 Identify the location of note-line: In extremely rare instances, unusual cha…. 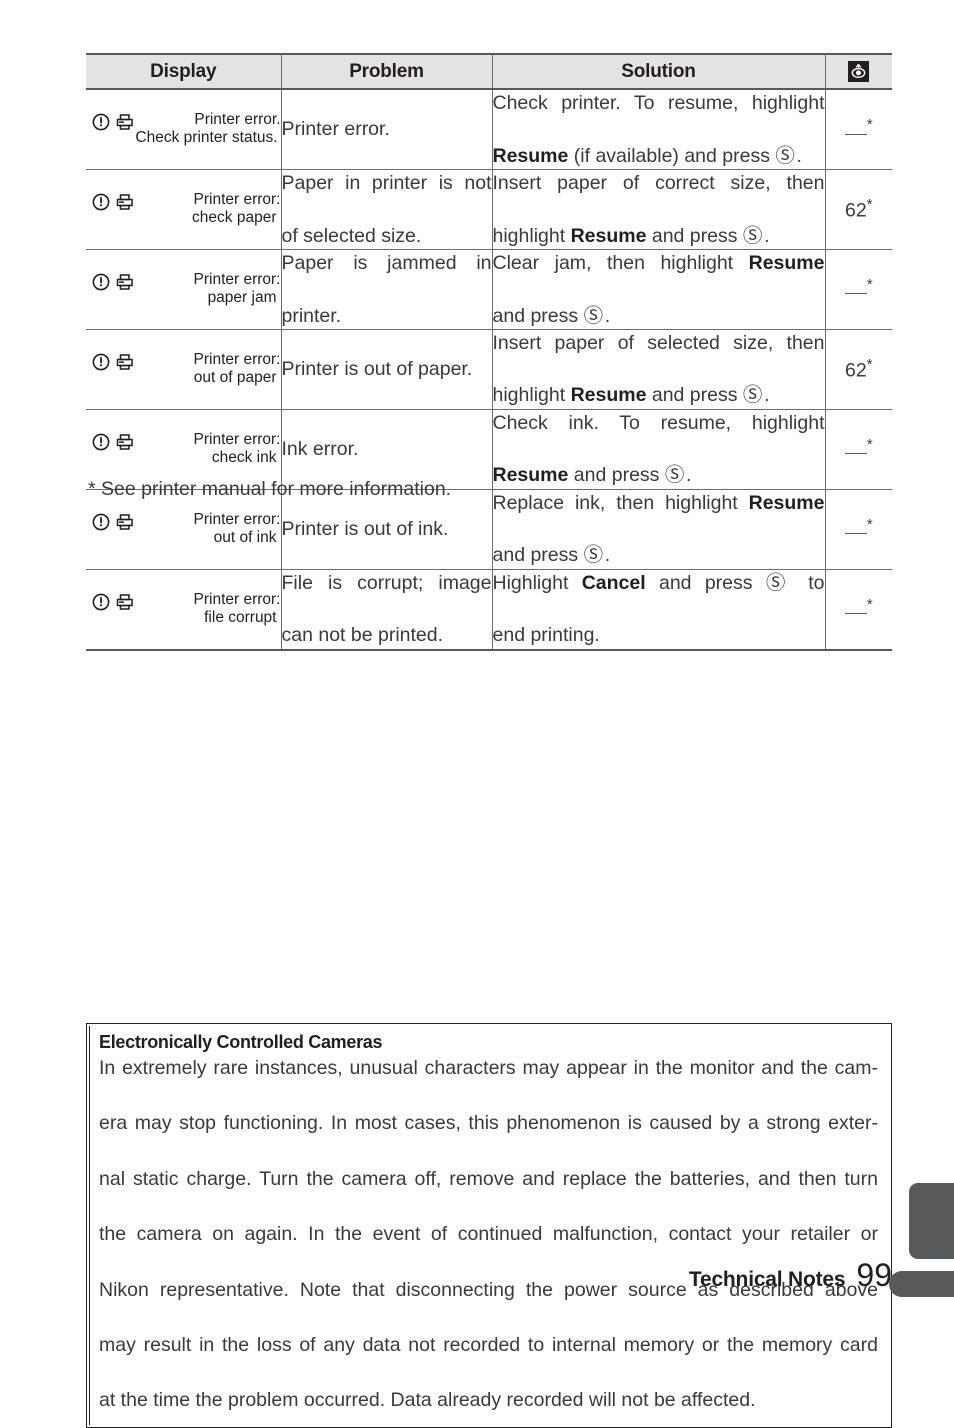
(488, 1068).